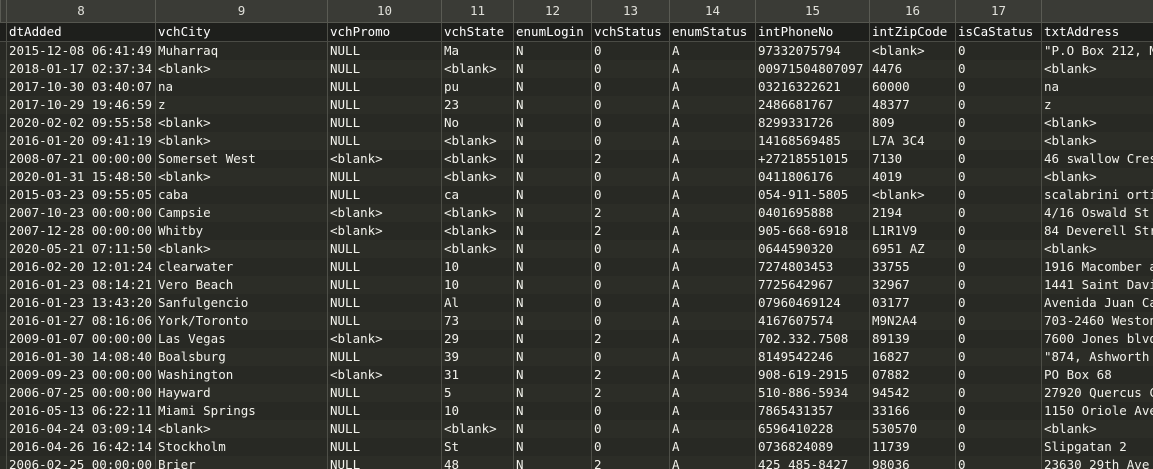 Image resolution: width=1153 pixels, height=469 pixels. Describe the element at coordinates (912, 11) in the screenshot. I see `column-number-cell: 16` at that location.